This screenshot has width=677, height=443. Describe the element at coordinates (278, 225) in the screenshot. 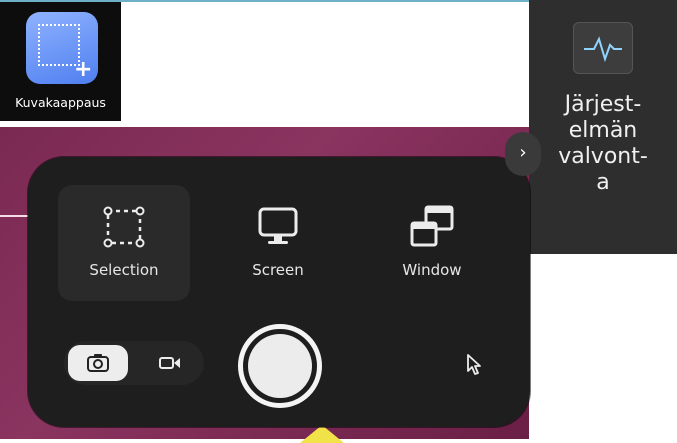

I see `monitor-icon` at that location.